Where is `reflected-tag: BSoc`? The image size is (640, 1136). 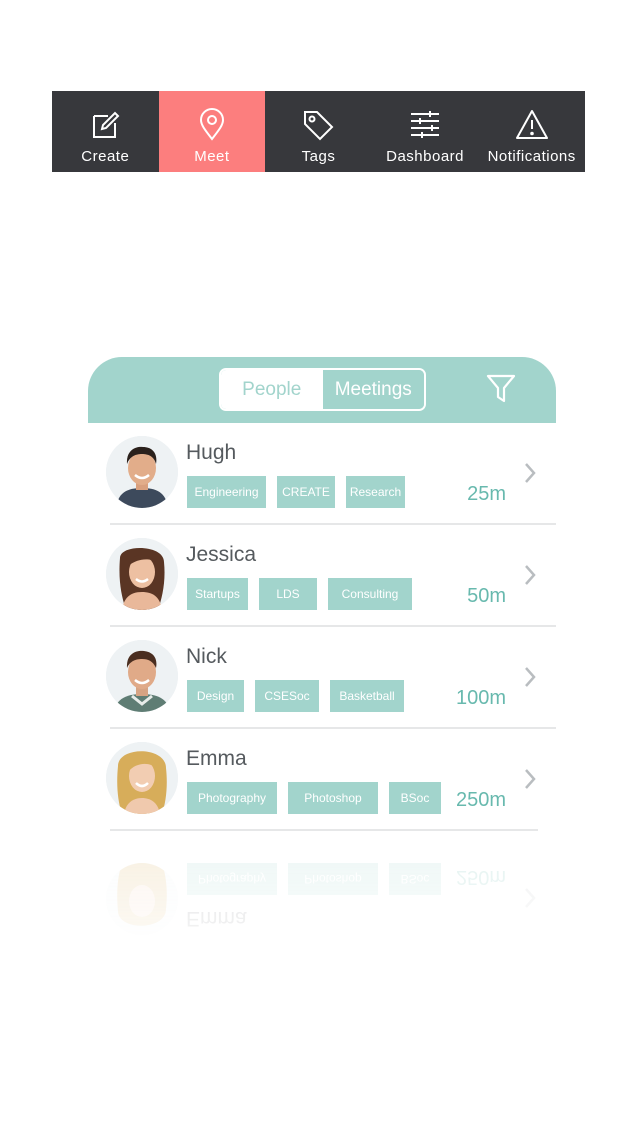 reflected-tag: BSoc is located at coordinates (415, 879).